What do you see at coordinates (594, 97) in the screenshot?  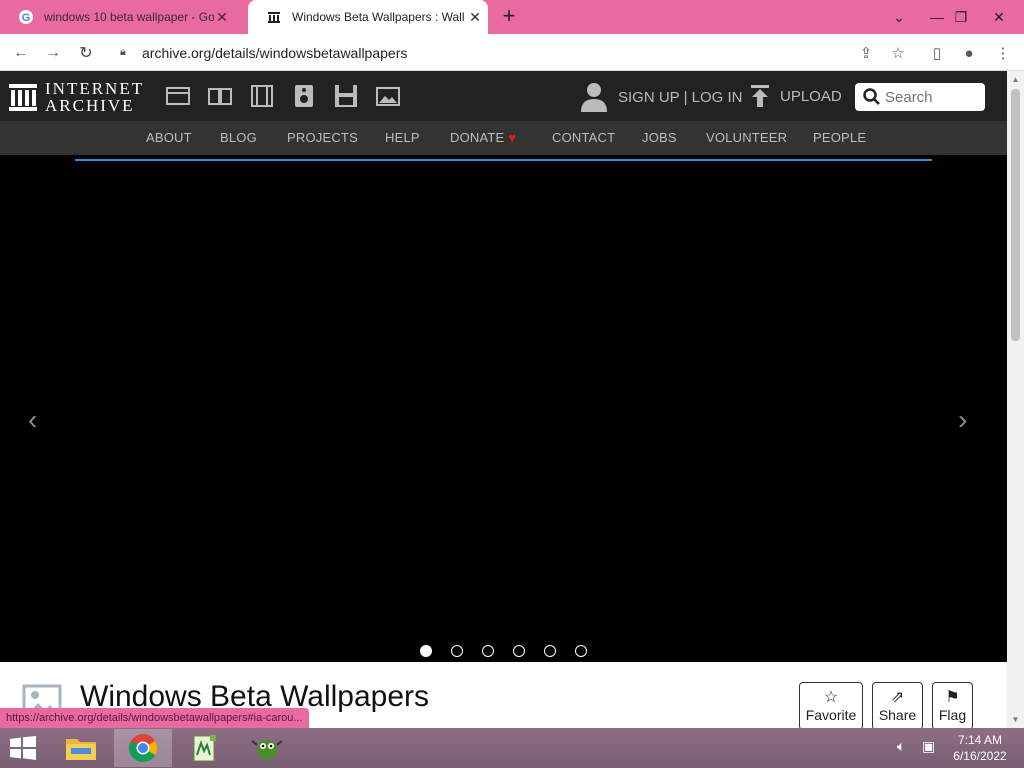 I see `user-icon` at bounding box center [594, 97].